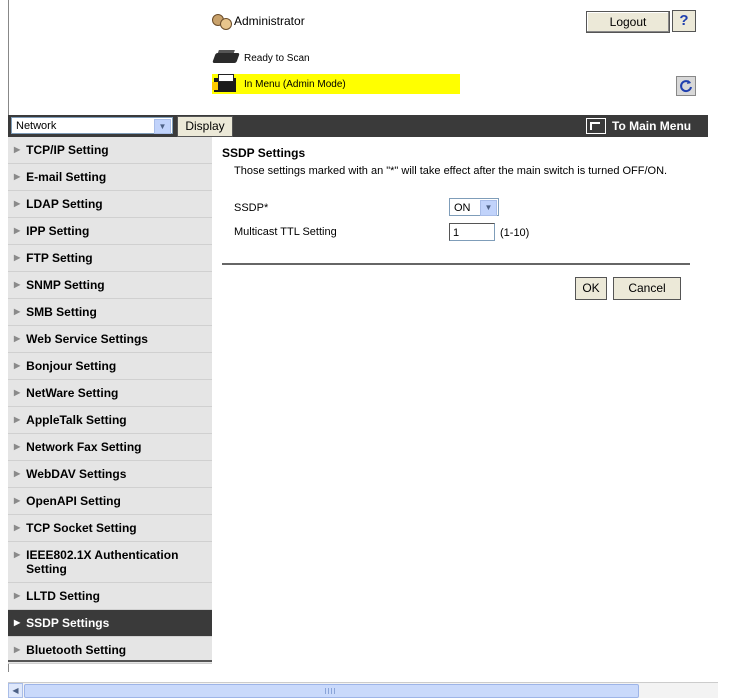 The image size is (738, 698). What do you see at coordinates (76, 650) in the screenshot?
I see `sidebar-item-label: Bluetooth Setting` at bounding box center [76, 650].